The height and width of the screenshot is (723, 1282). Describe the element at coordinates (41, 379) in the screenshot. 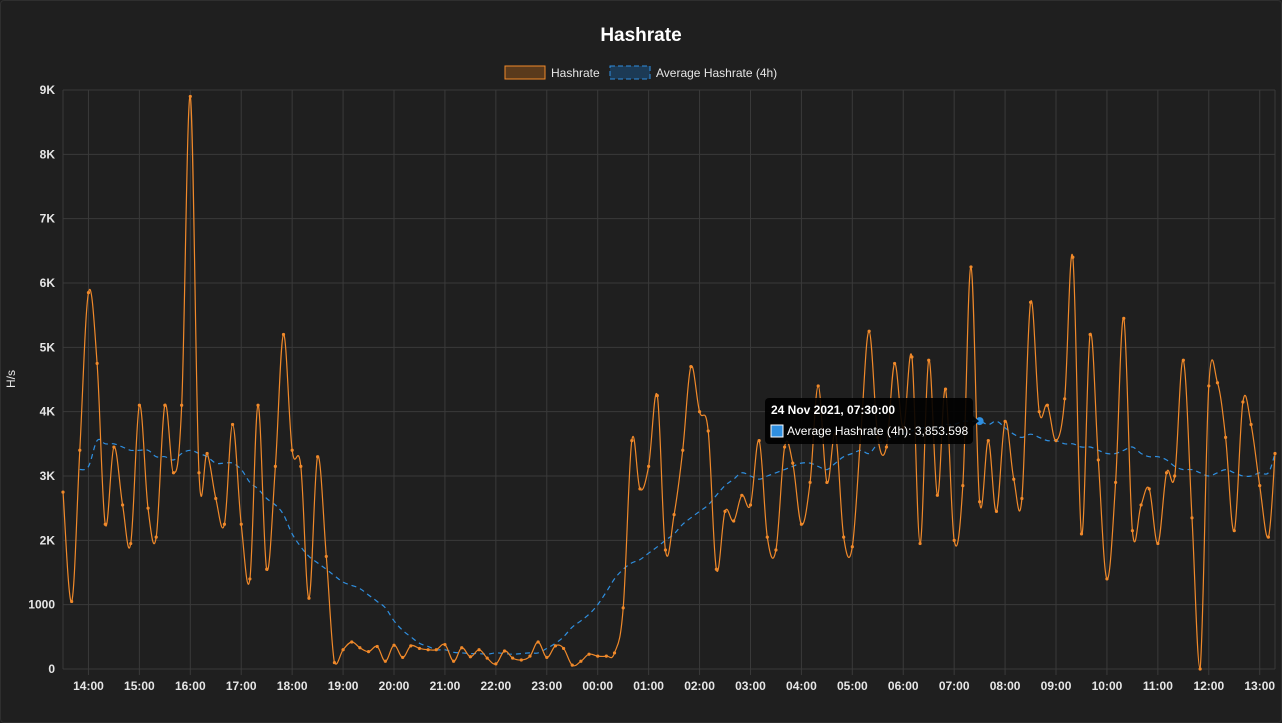

I see `y-axis: 0 1000 2K 3K 4K 5K 6K 7K 8K 9K` at that location.